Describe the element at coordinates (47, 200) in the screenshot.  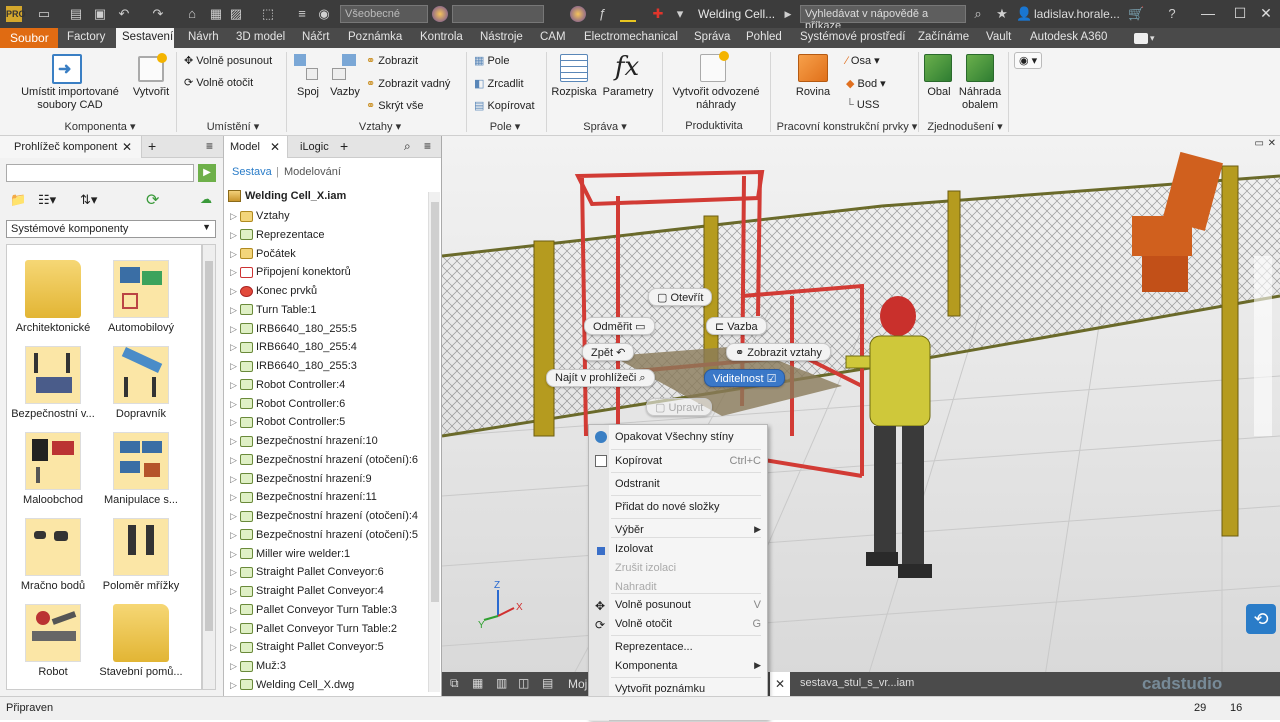
I see `list-view-icon: ☷▾` at that location.